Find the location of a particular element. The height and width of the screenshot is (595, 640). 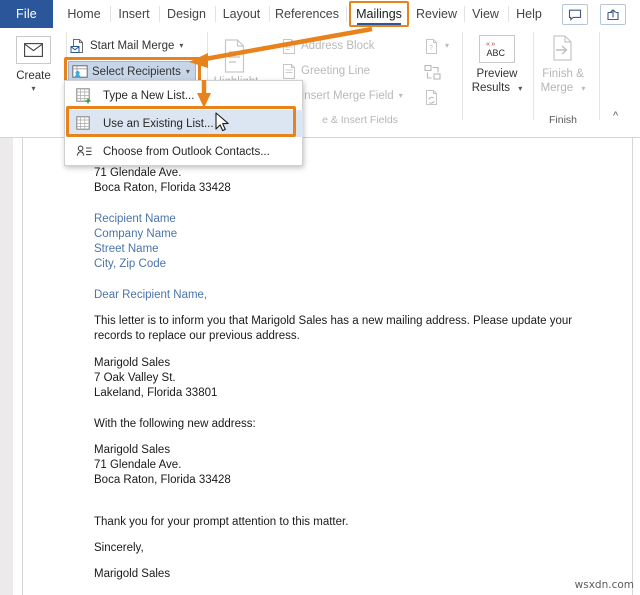

doc-placeholder-company-name: Company Name is located at coordinates (136, 233).